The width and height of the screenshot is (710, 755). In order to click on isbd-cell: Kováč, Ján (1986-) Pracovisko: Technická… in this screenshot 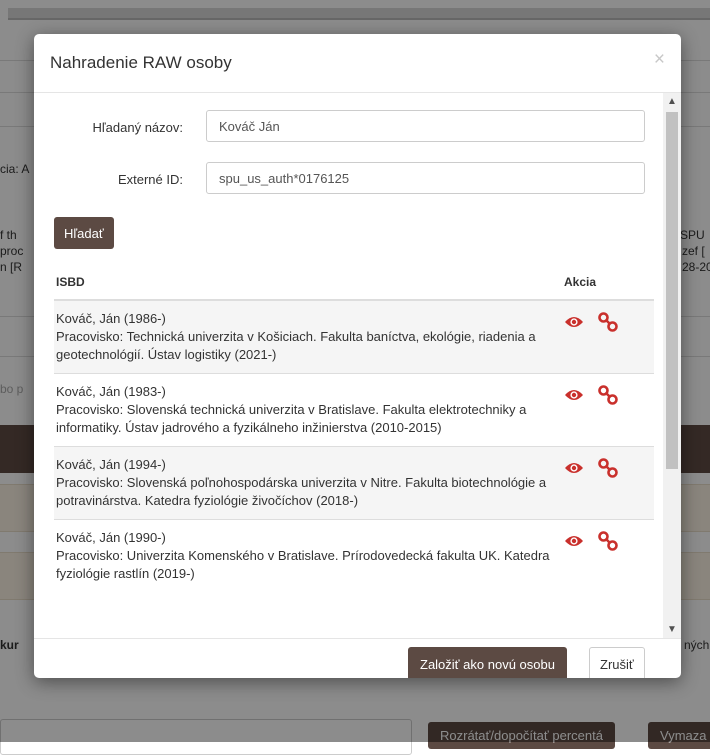, I will do `click(308, 336)`.